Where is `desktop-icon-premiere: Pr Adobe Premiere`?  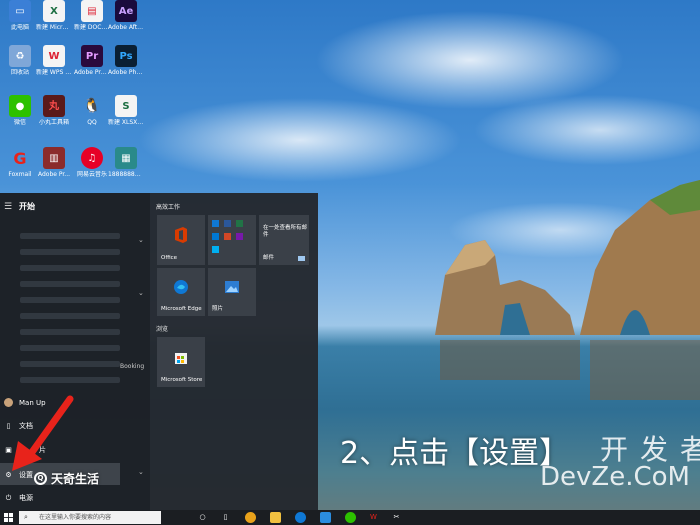
desktop-icon-premiere: Pr Adobe Premiere is located at coordinates (92, 60).